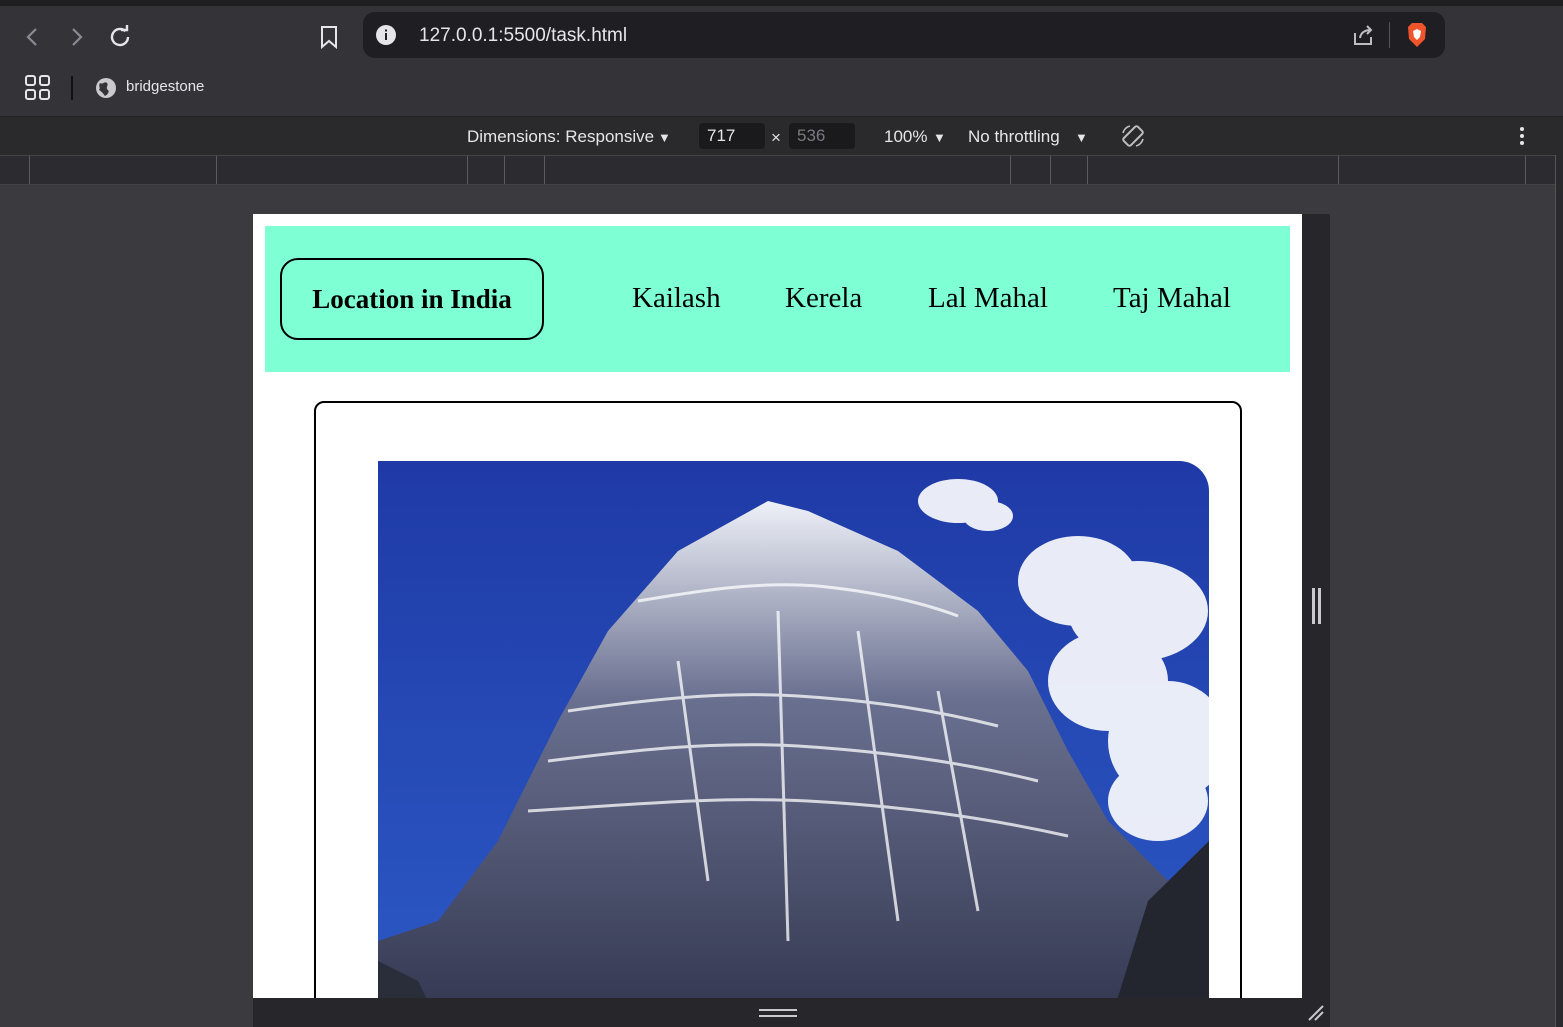 The width and height of the screenshot is (1563, 1027). I want to click on logo-button: Location in India, so click(412, 299).